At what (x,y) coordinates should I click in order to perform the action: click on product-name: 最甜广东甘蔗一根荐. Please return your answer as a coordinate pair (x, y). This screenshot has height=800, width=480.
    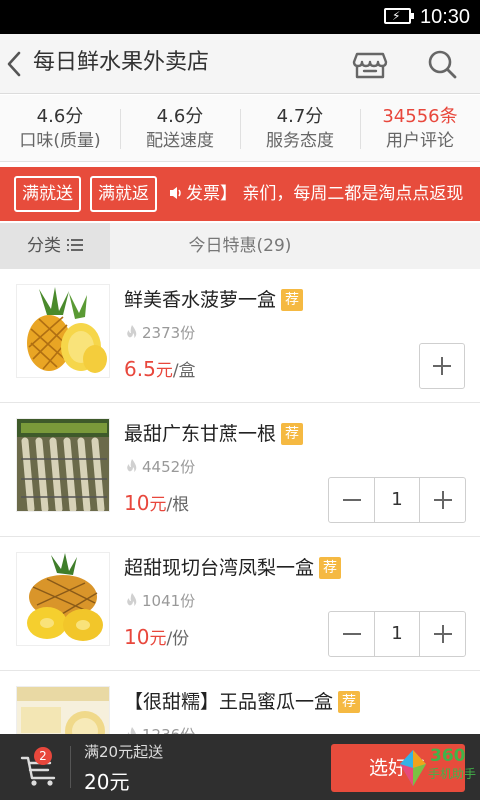
    Looking at the image, I should click on (214, 434).